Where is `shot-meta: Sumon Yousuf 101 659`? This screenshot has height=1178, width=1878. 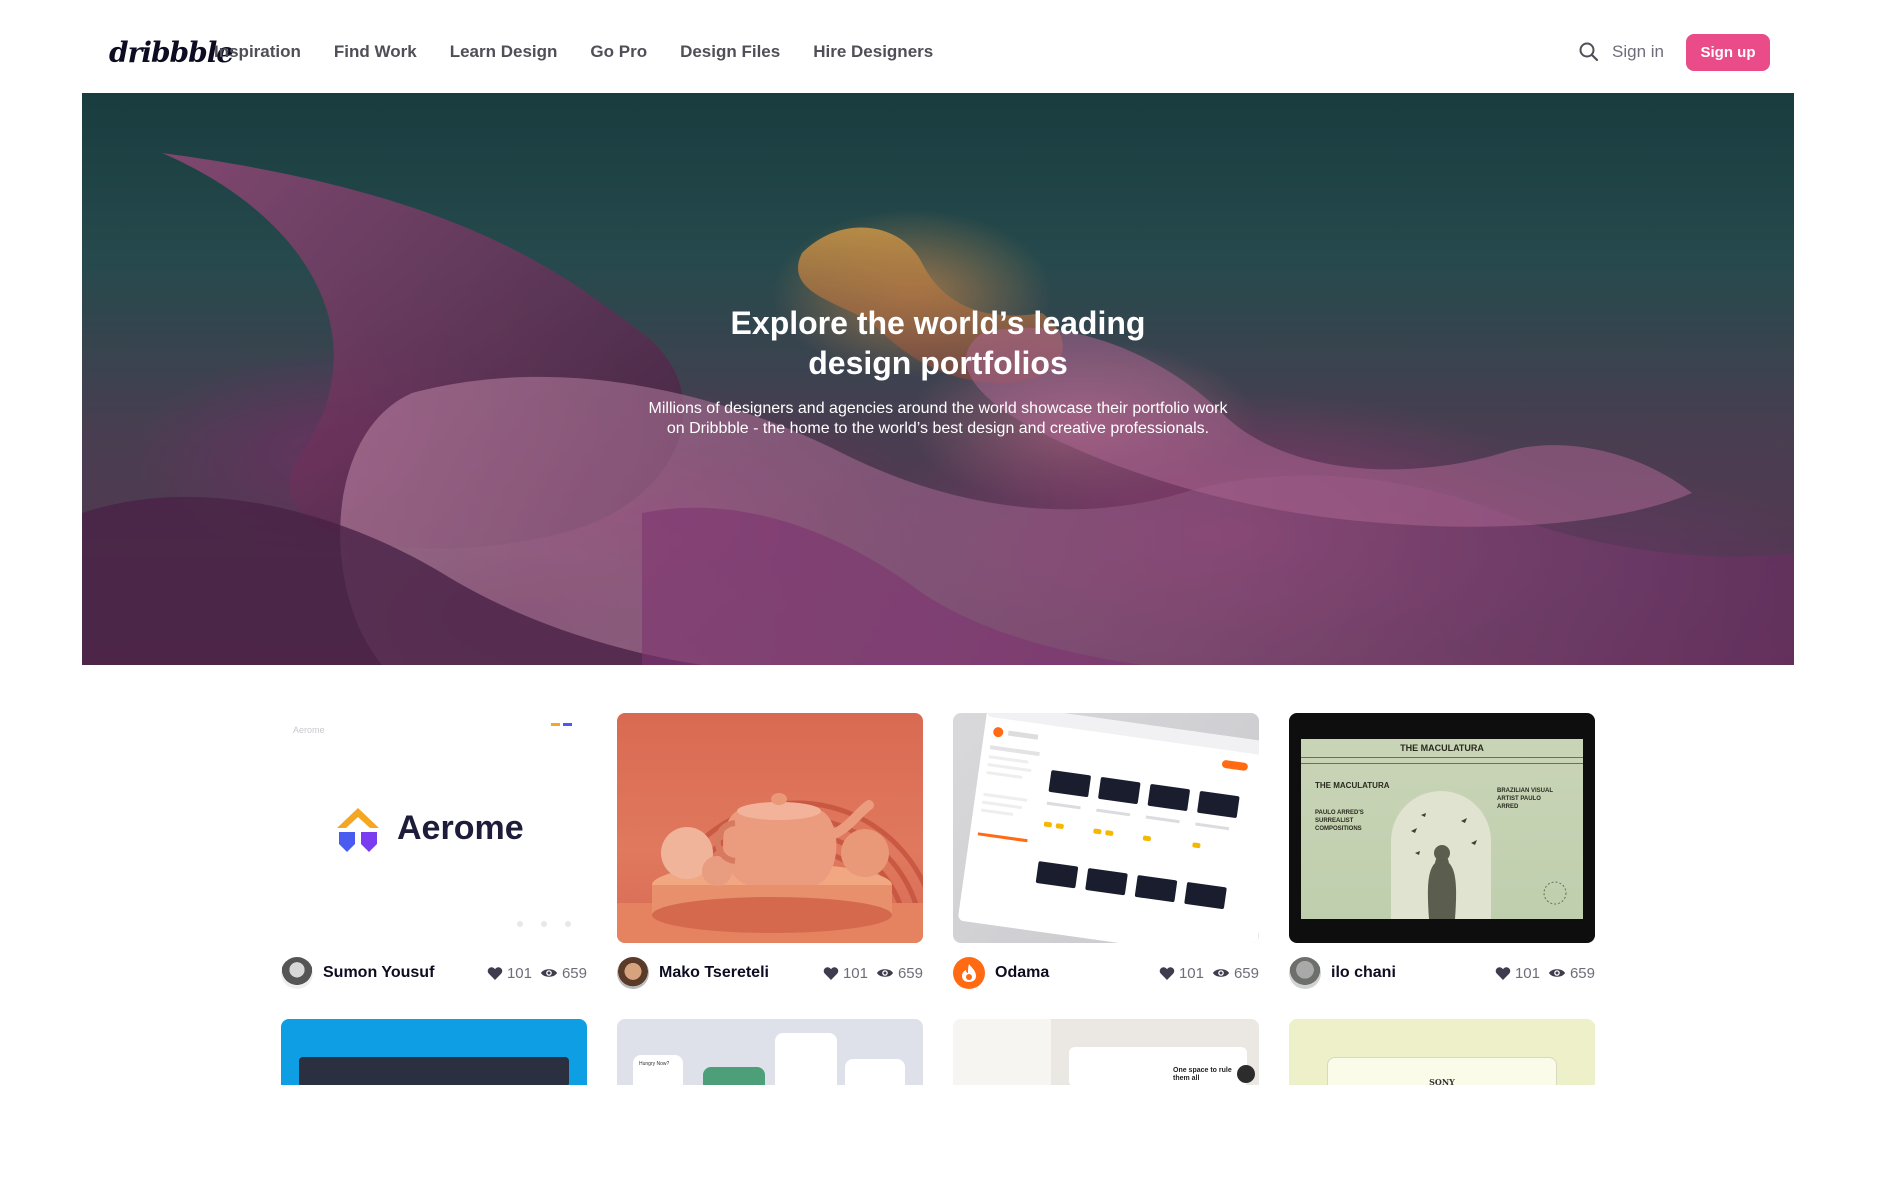
shot-meta: Sumon Yousuf 101 659 is located at coordinates (434, 973).